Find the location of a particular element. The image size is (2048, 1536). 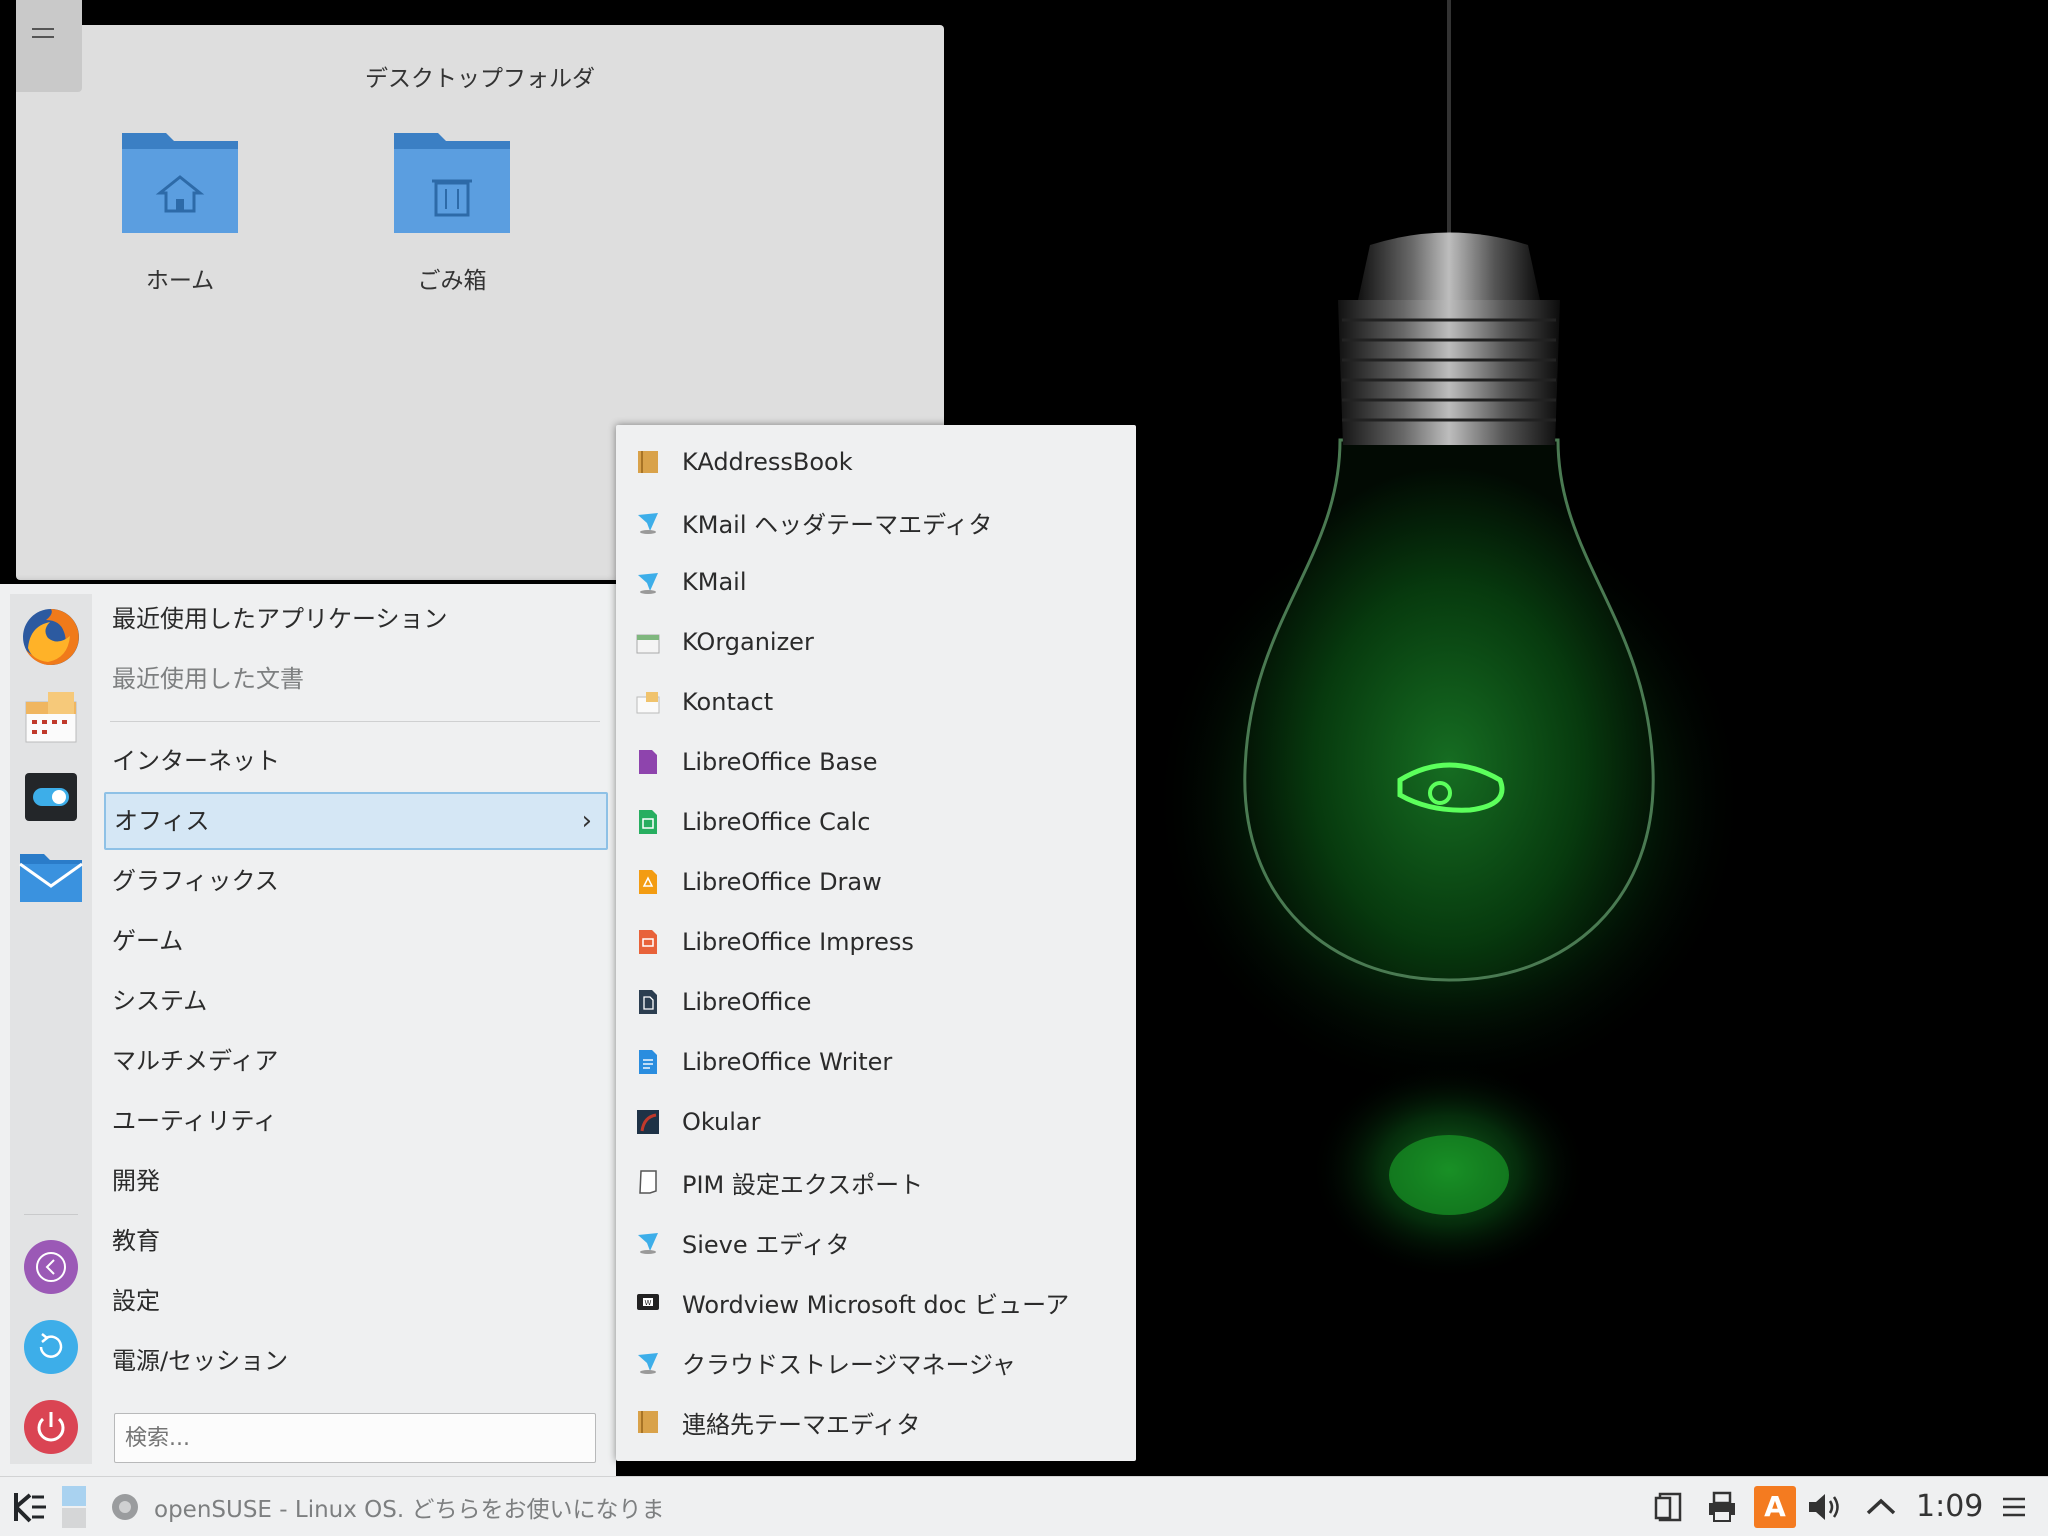

menu-item-label: KMail ヘッダテーマエディタ is located at coordinates (837, 524).